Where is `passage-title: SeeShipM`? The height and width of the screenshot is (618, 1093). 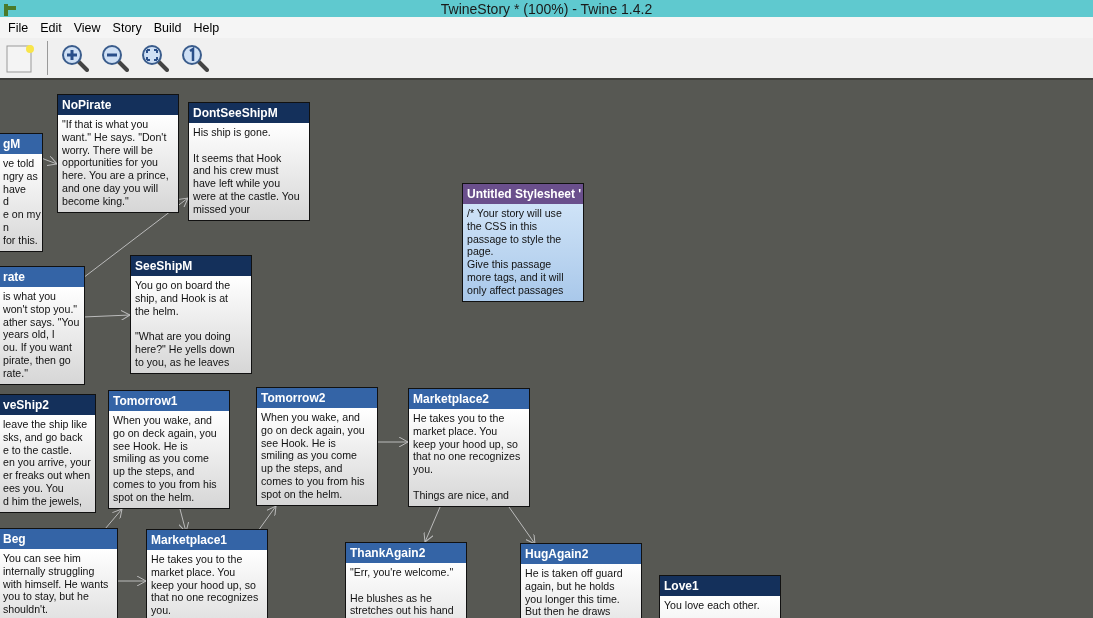
passage-title: SeeShipM is located at coordinates (191, 266).